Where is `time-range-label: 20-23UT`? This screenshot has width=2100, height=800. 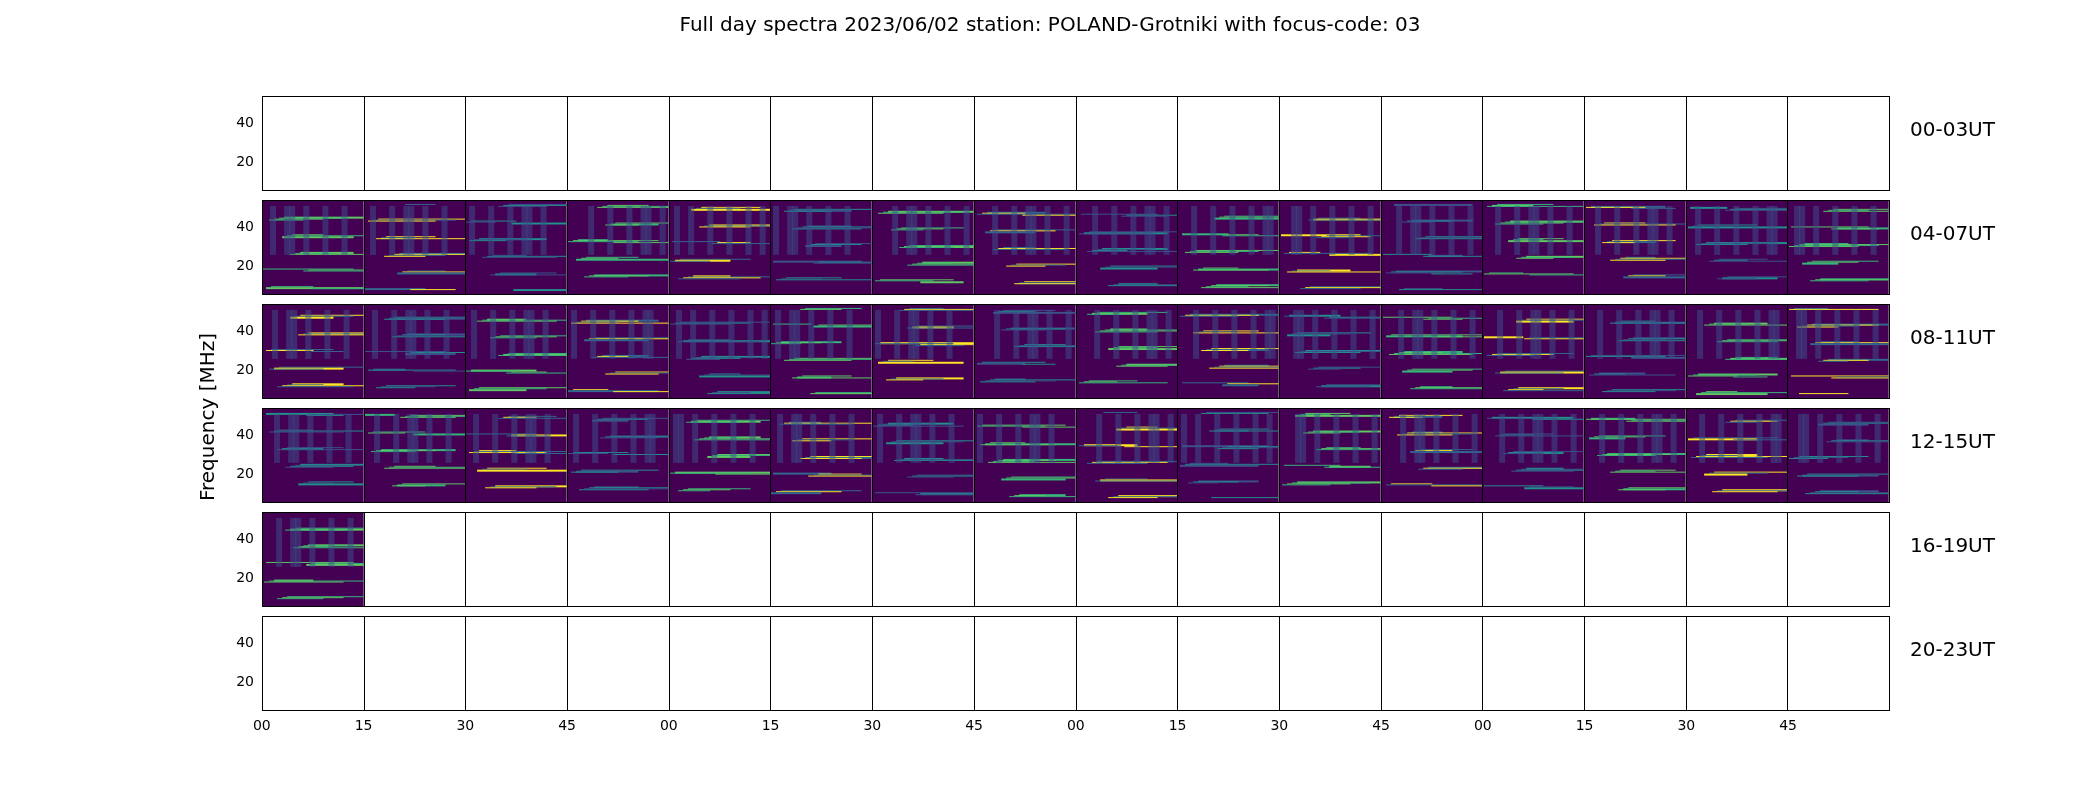 time-range-label: 20-23UT is located at coordinates (1952, 649).